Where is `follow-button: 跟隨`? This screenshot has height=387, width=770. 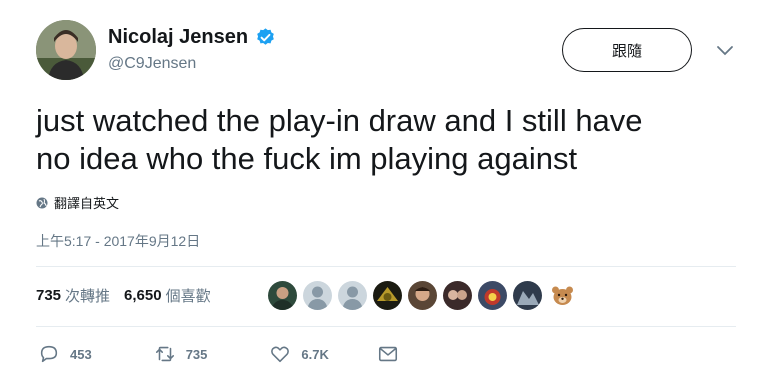
follow-button: 跟隨 is located at coordinates (627, 50).